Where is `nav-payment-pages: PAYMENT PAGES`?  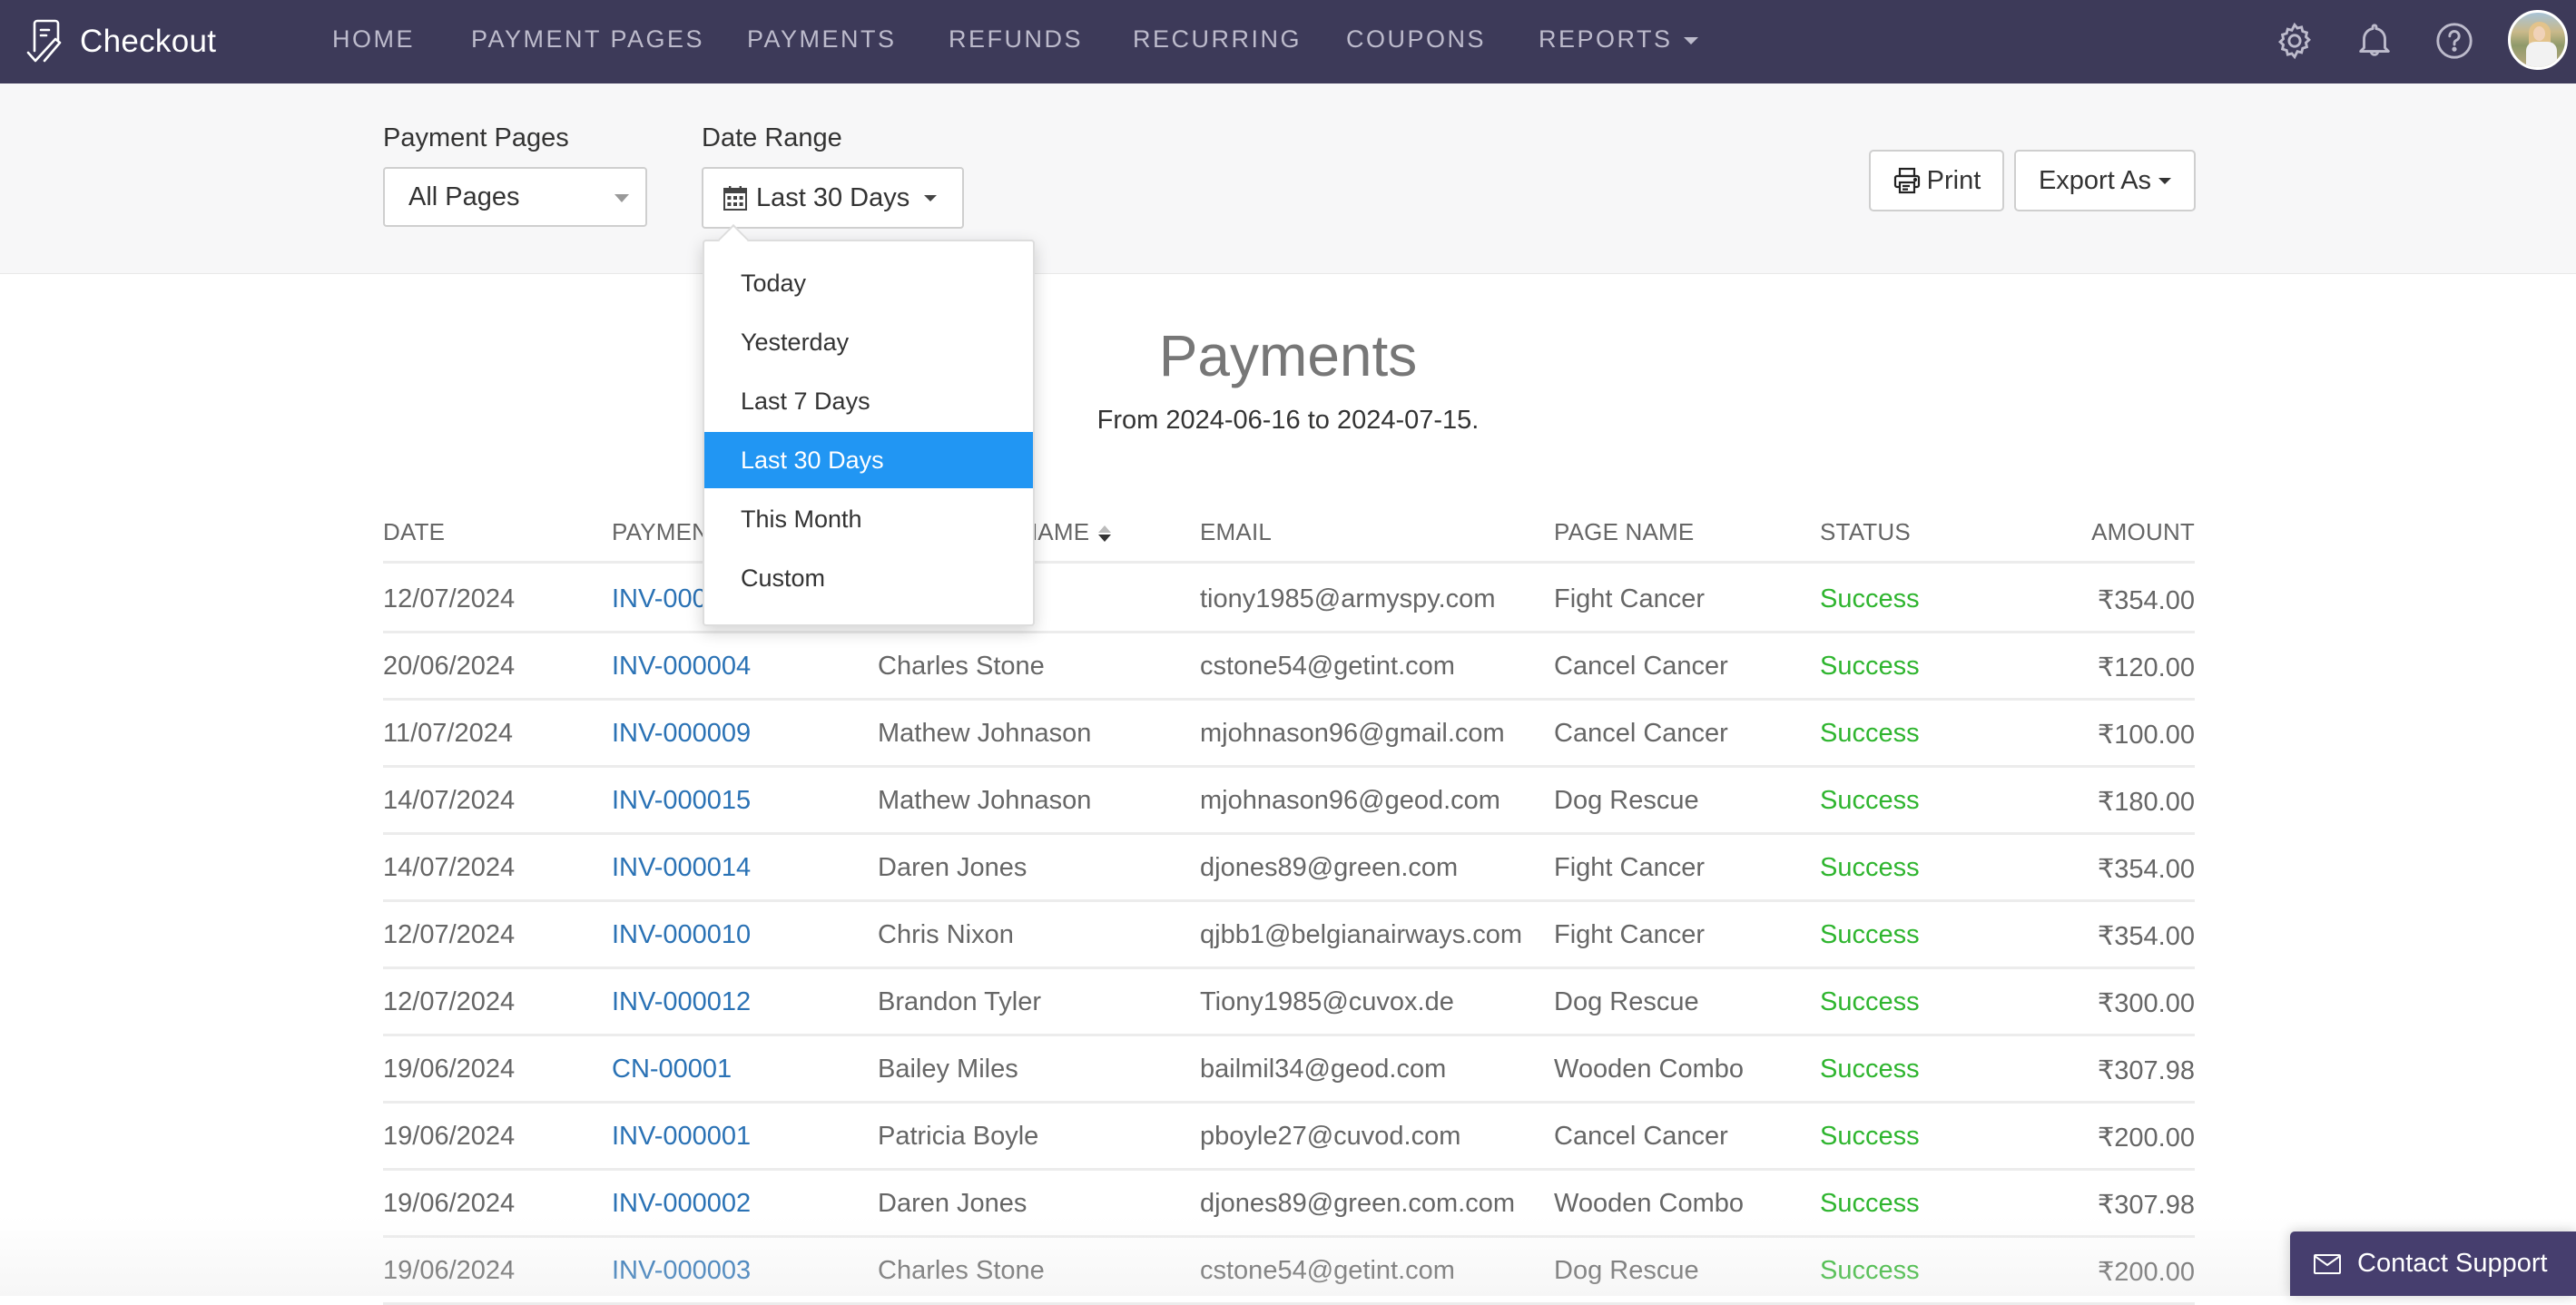 nav-payment-pages: PAYMENT PAGES is located at coordinates (587, 40).